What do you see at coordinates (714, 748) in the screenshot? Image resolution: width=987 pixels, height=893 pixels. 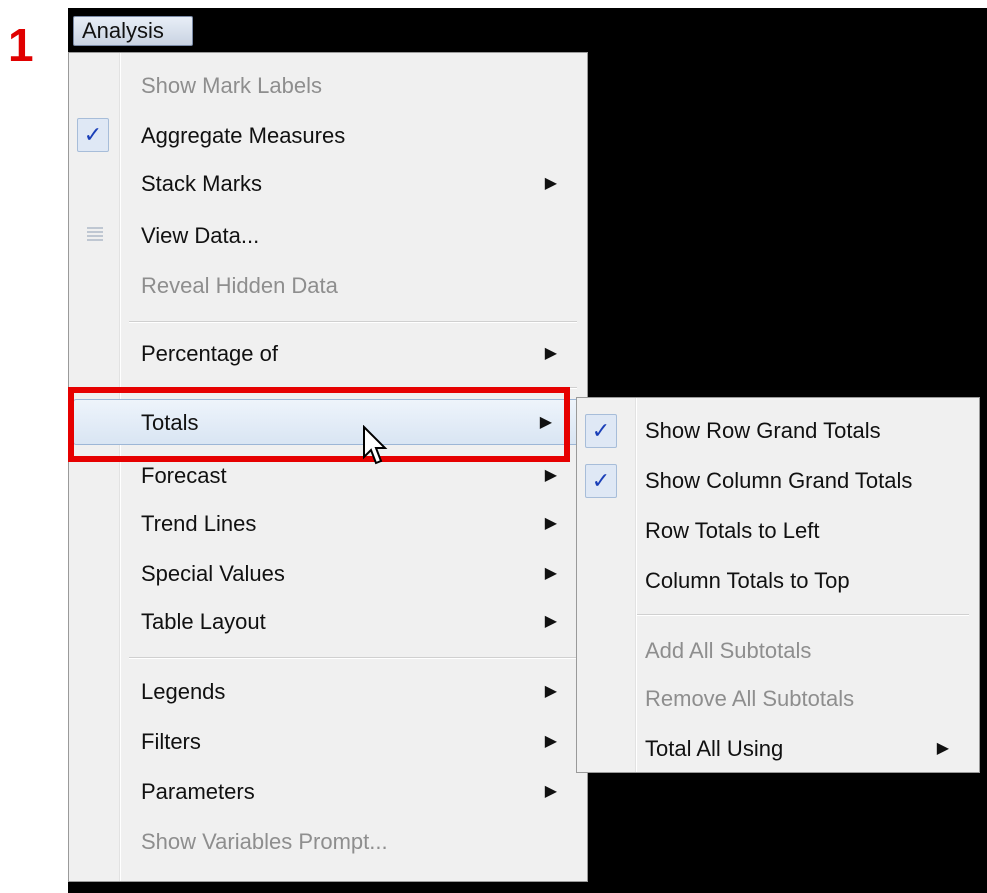 I see `submenu-item-label: Total All Using` at bounding box center [714, 748].